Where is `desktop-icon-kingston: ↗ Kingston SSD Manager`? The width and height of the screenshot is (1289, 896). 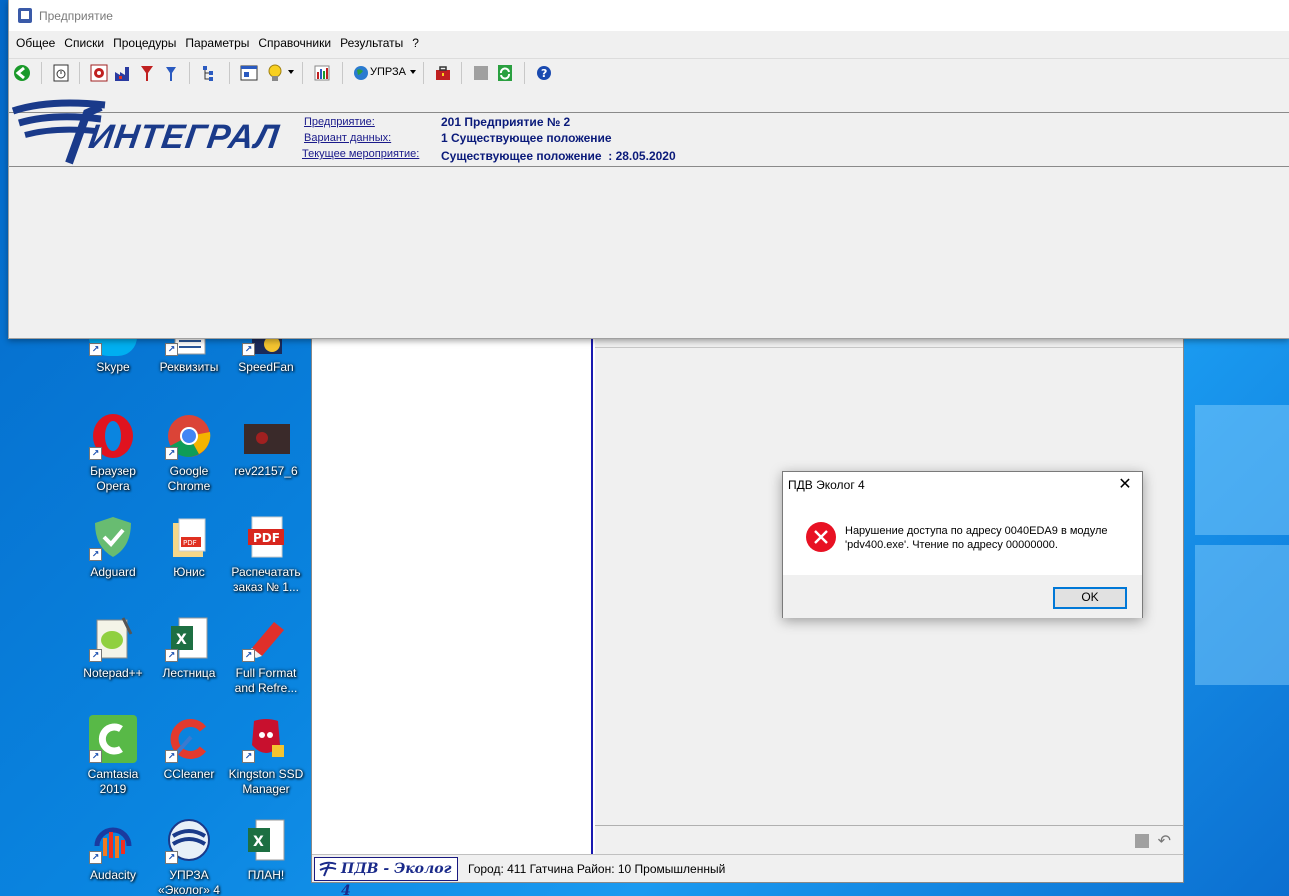 desktop-icon-kingston: ↗ Kingston SSD Manager is located at coordinates (266, 763).